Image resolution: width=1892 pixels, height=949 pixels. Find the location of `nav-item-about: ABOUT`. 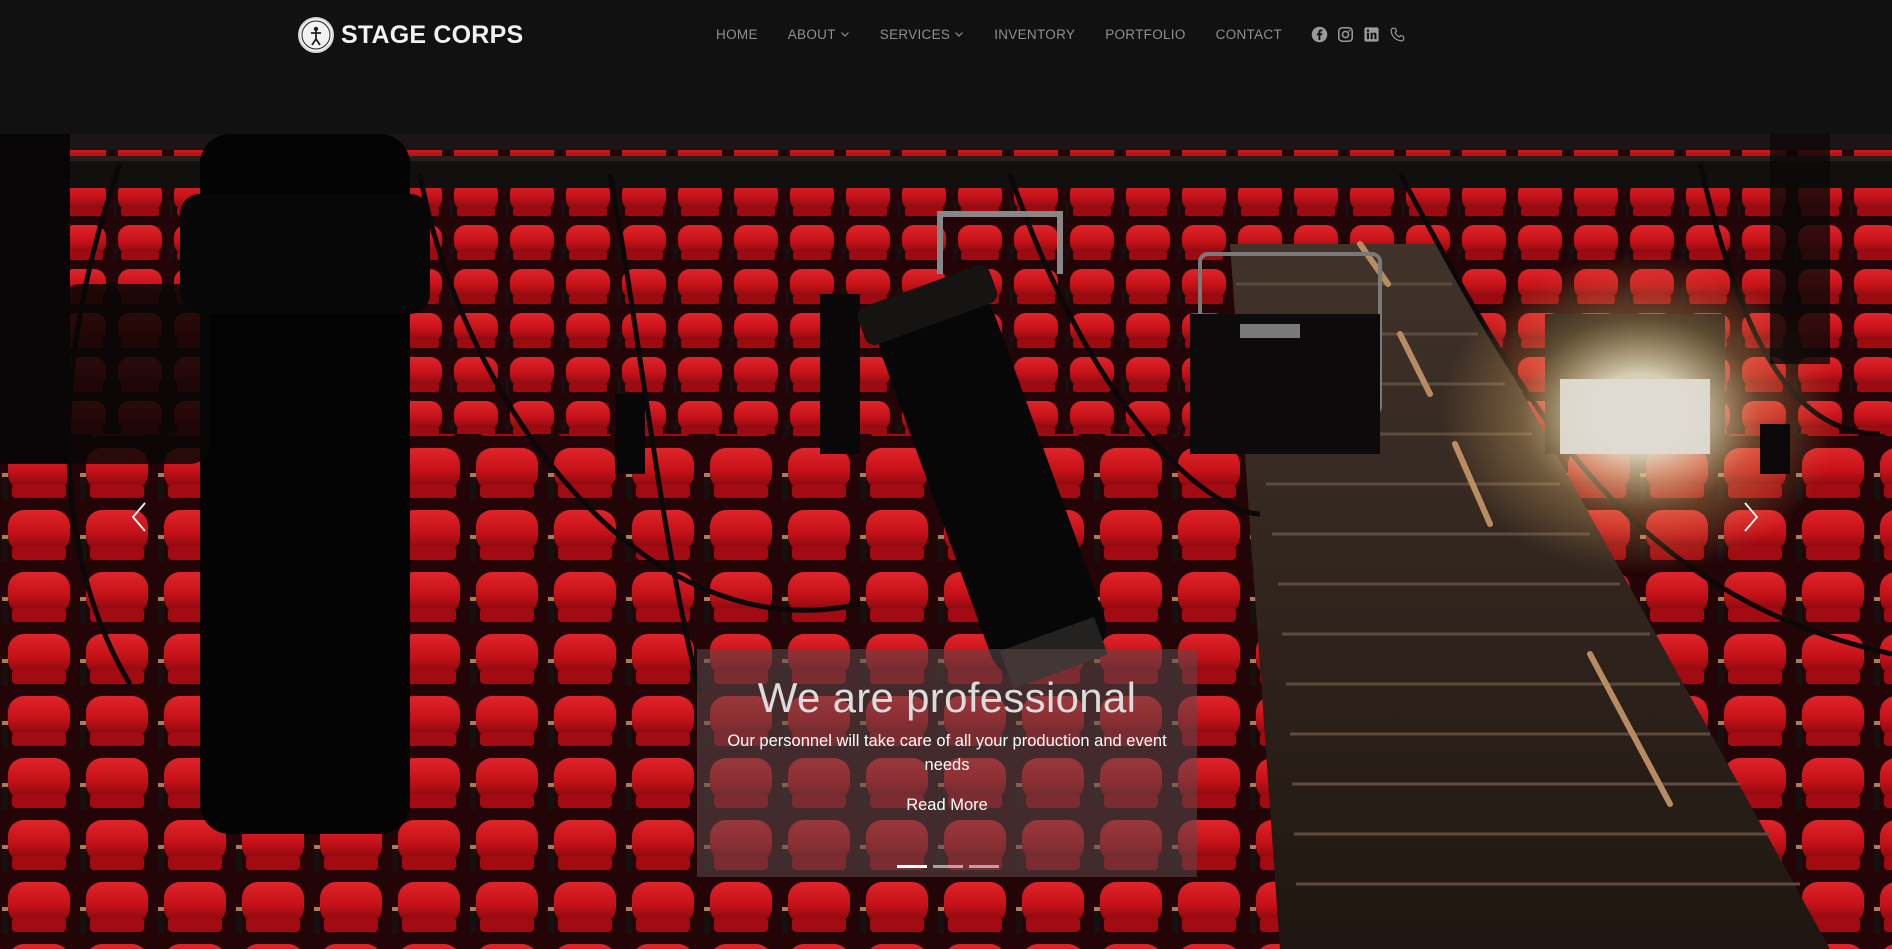

nav-item-about: ABOUT is located at coordinates (819, 34).